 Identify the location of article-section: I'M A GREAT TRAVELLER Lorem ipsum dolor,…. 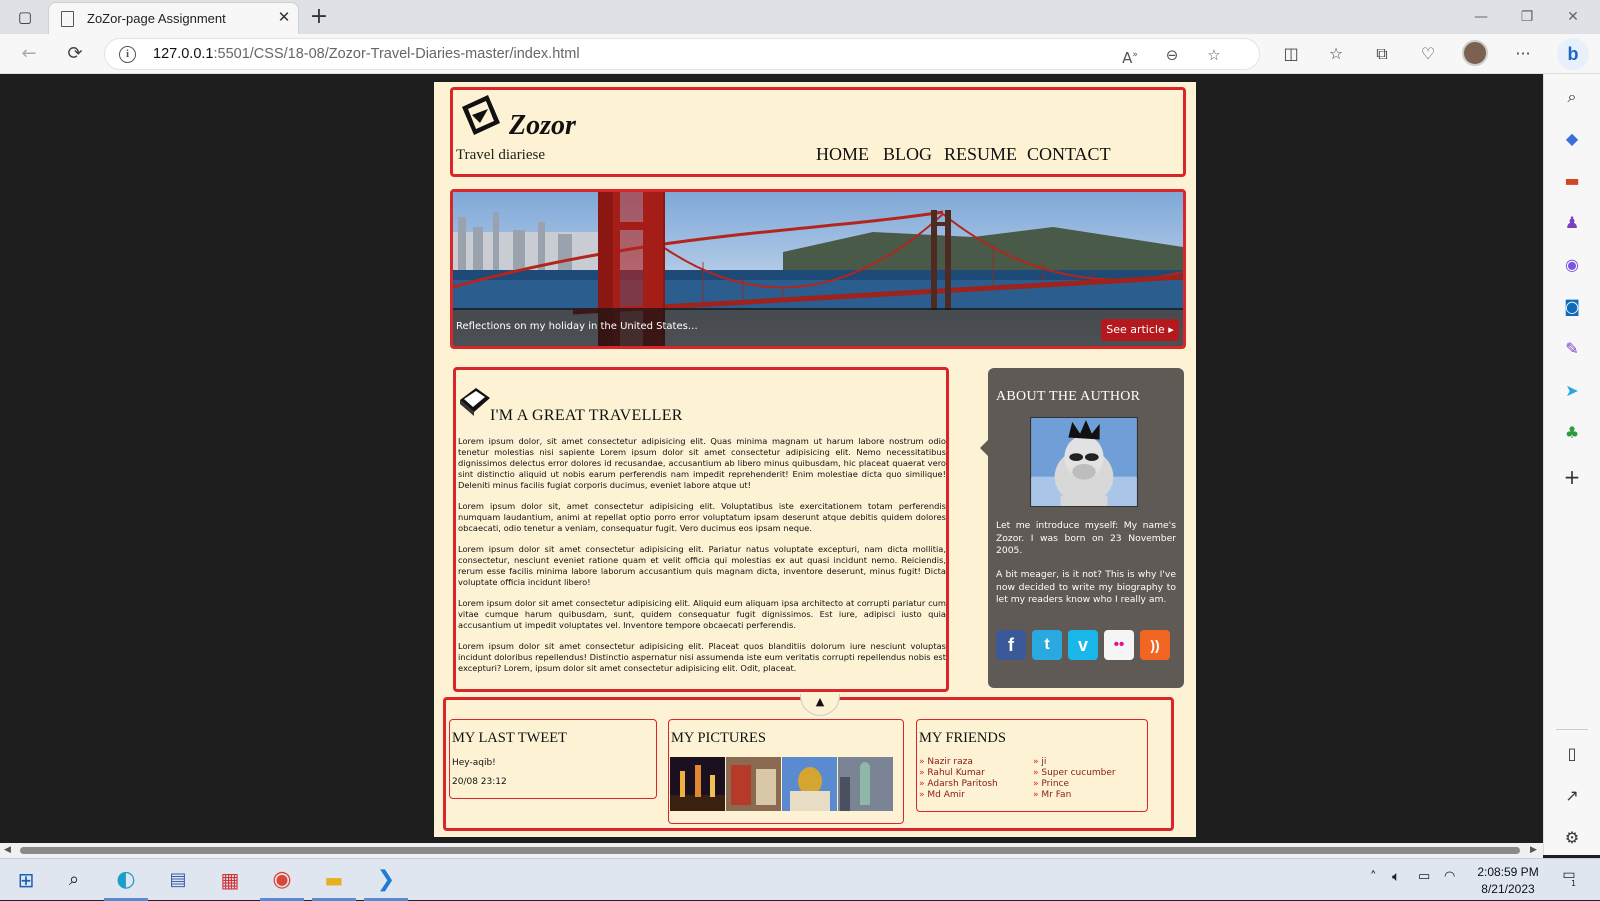
(701, 529).